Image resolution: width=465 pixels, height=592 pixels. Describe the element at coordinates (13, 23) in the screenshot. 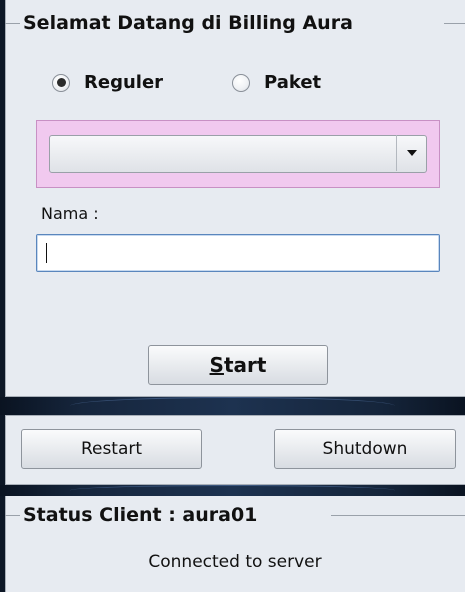

I see `login-group-line-left` at that location.